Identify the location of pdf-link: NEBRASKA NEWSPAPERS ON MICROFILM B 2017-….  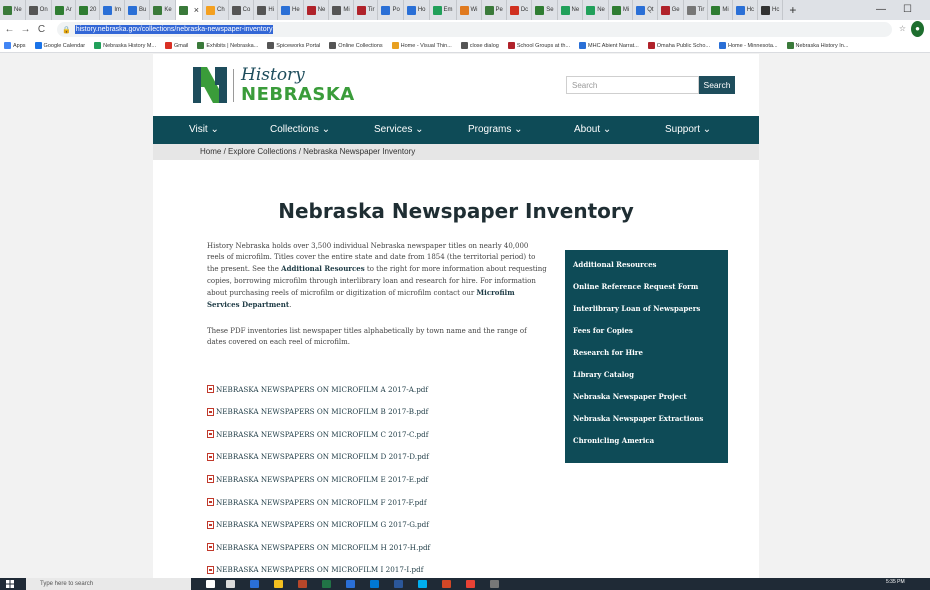
(317, 412).